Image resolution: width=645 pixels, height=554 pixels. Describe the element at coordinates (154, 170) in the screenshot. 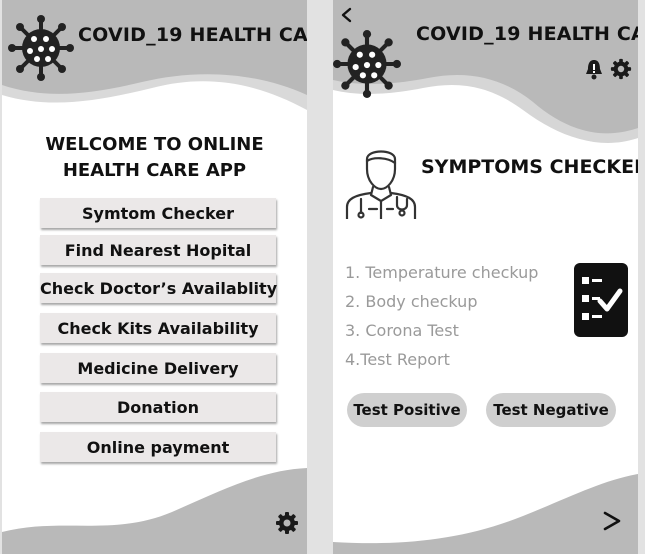

I see `welcome-line-2: HEALTH CARE APP` at that location.